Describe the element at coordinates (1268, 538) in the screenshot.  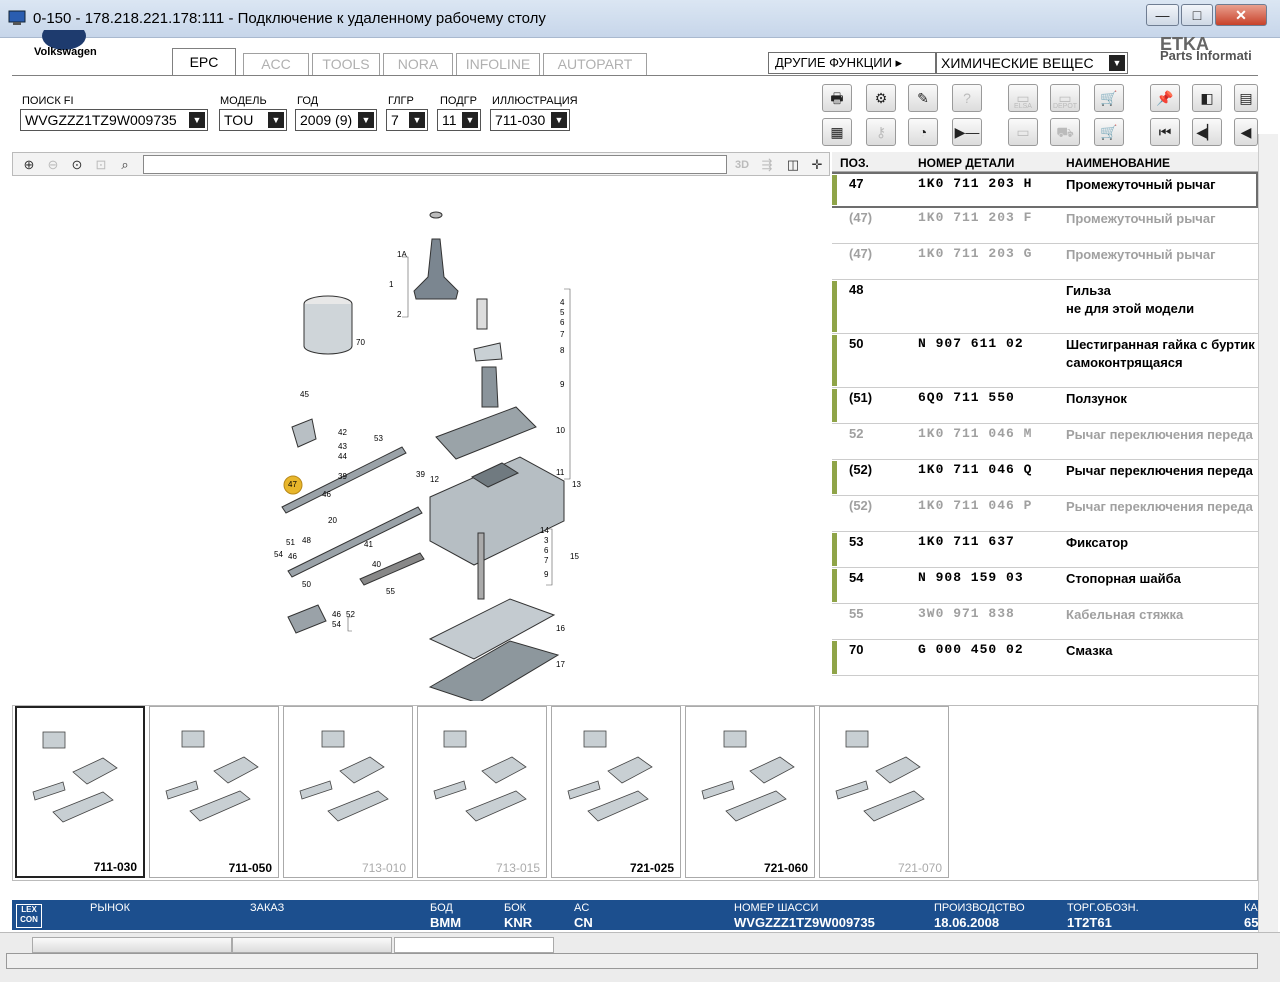
I see `main-vscrollbar` at that location.